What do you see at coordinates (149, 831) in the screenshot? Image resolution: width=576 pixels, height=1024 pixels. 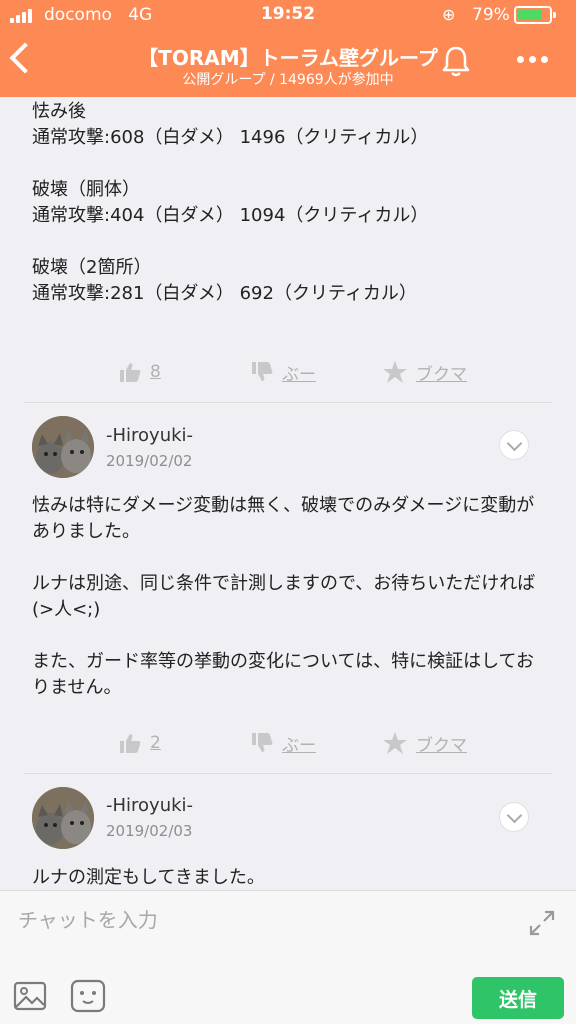 I see `post-date: 2019/02/03` at bounding box center [149, 831].